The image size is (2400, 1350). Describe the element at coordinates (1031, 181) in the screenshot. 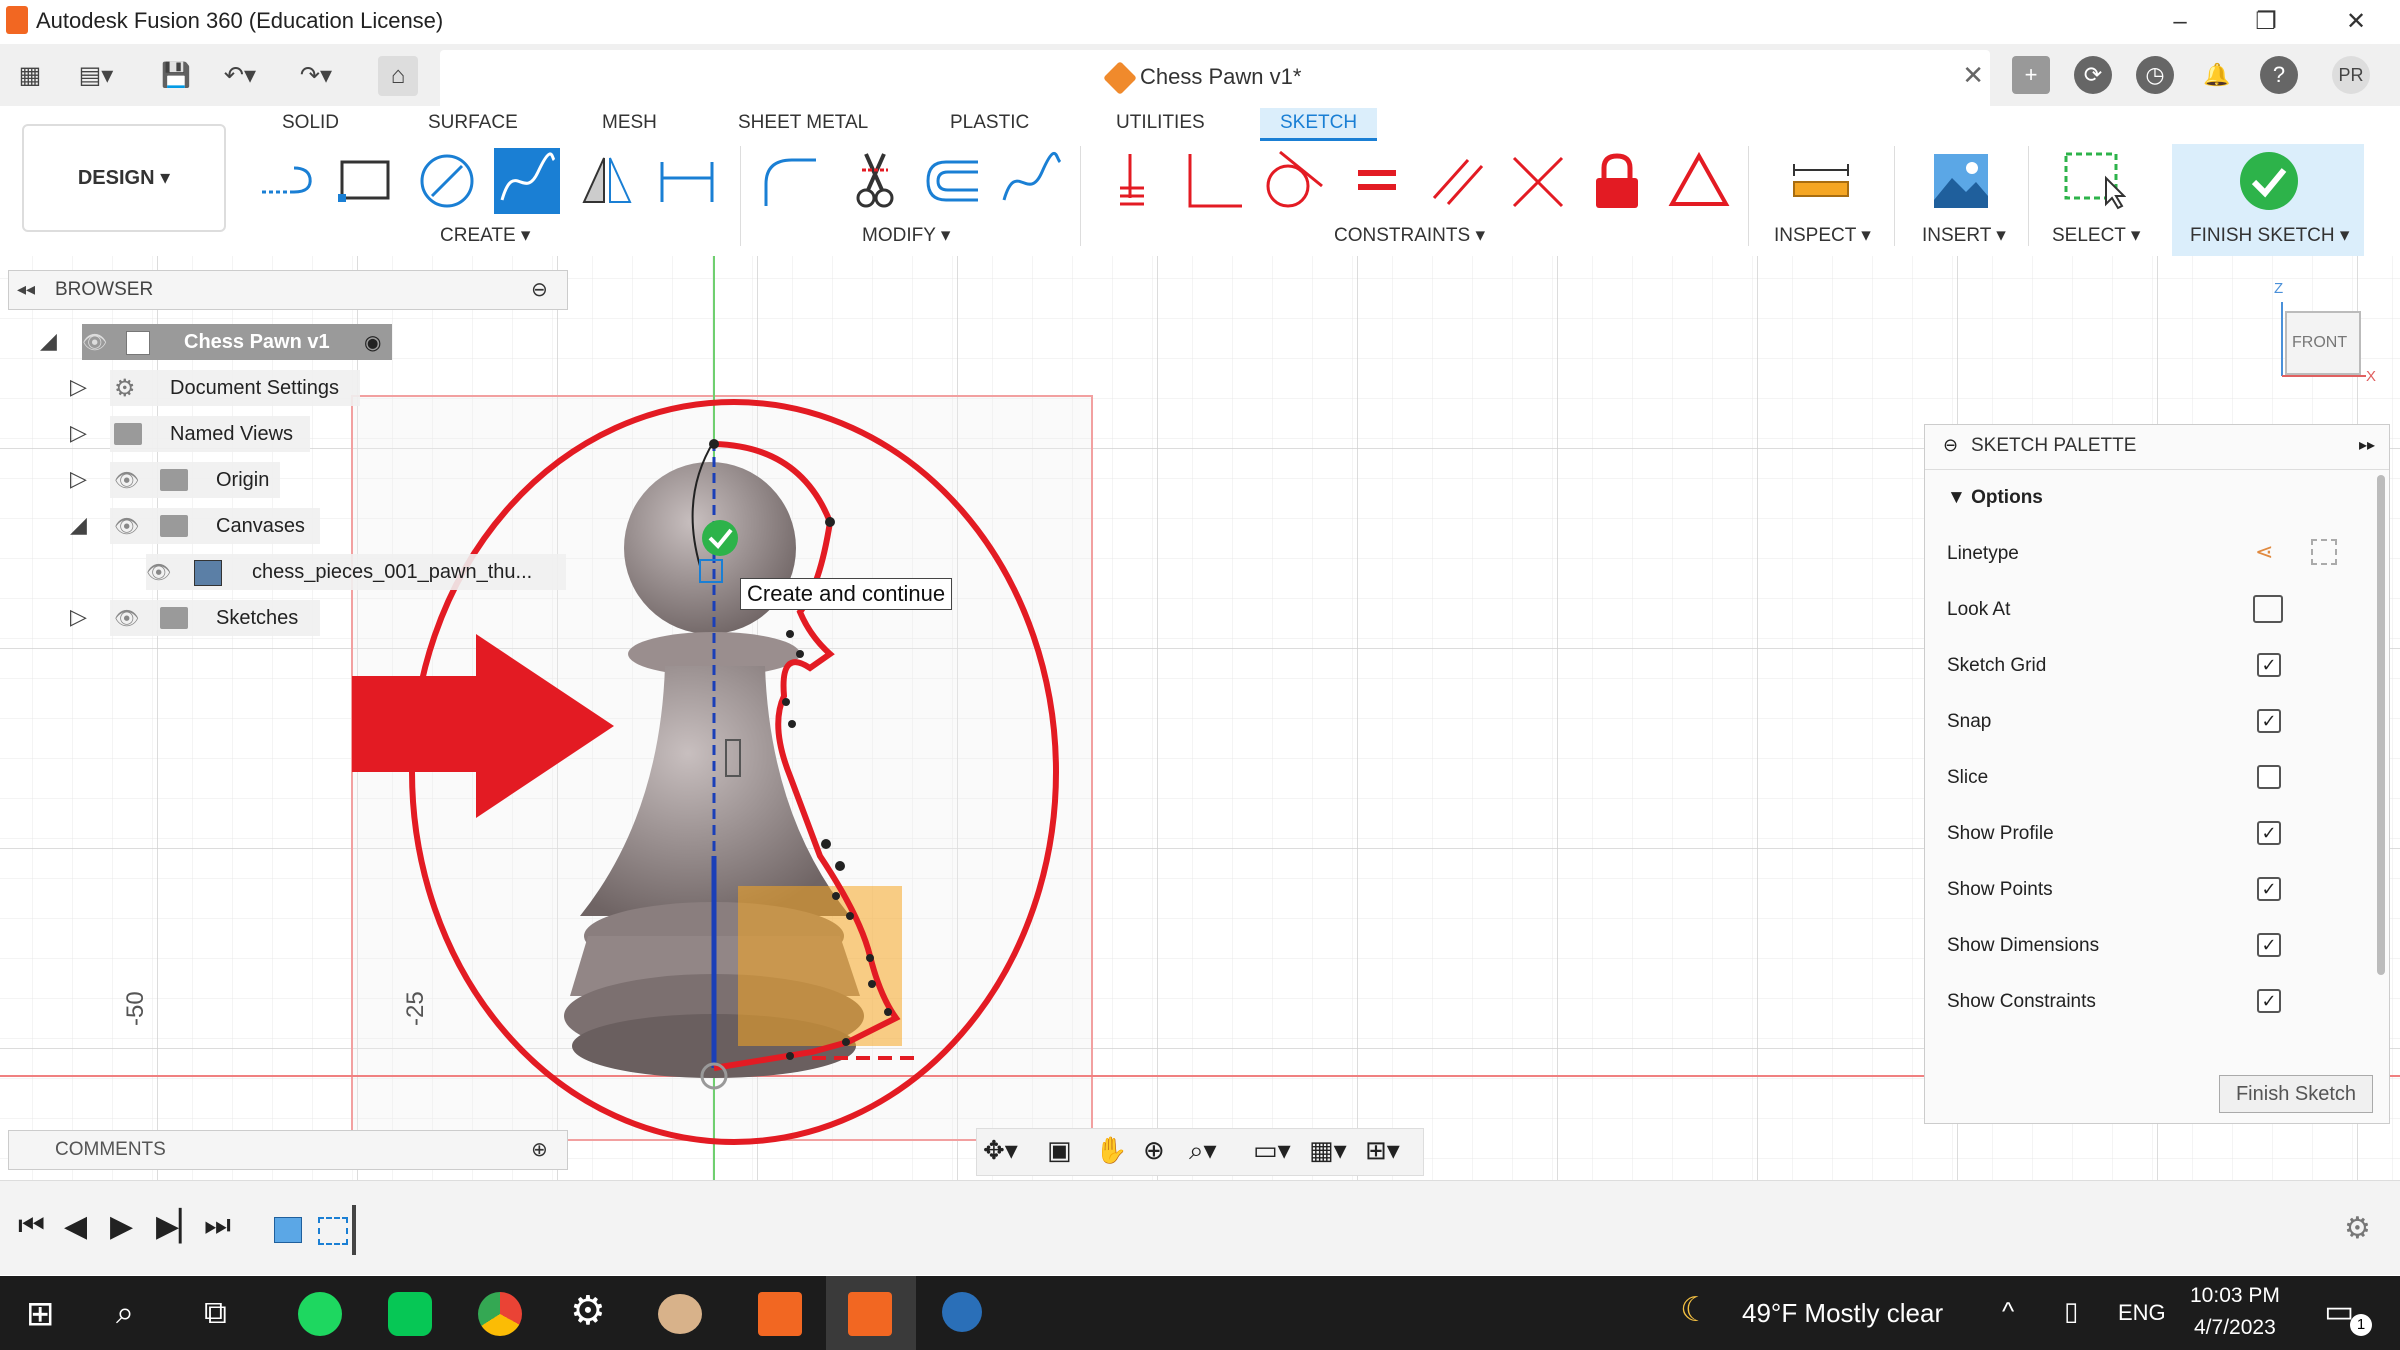

I see `spline-fit-icon` at that location.